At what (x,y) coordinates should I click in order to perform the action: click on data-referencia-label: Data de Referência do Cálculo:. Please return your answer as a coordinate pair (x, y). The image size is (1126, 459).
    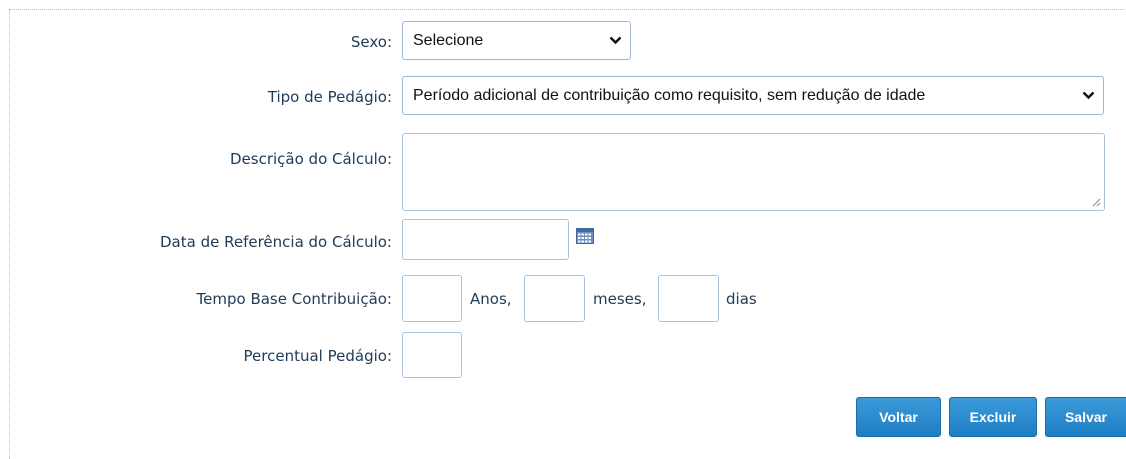
    Looking at the image, I should click on (276, 242).